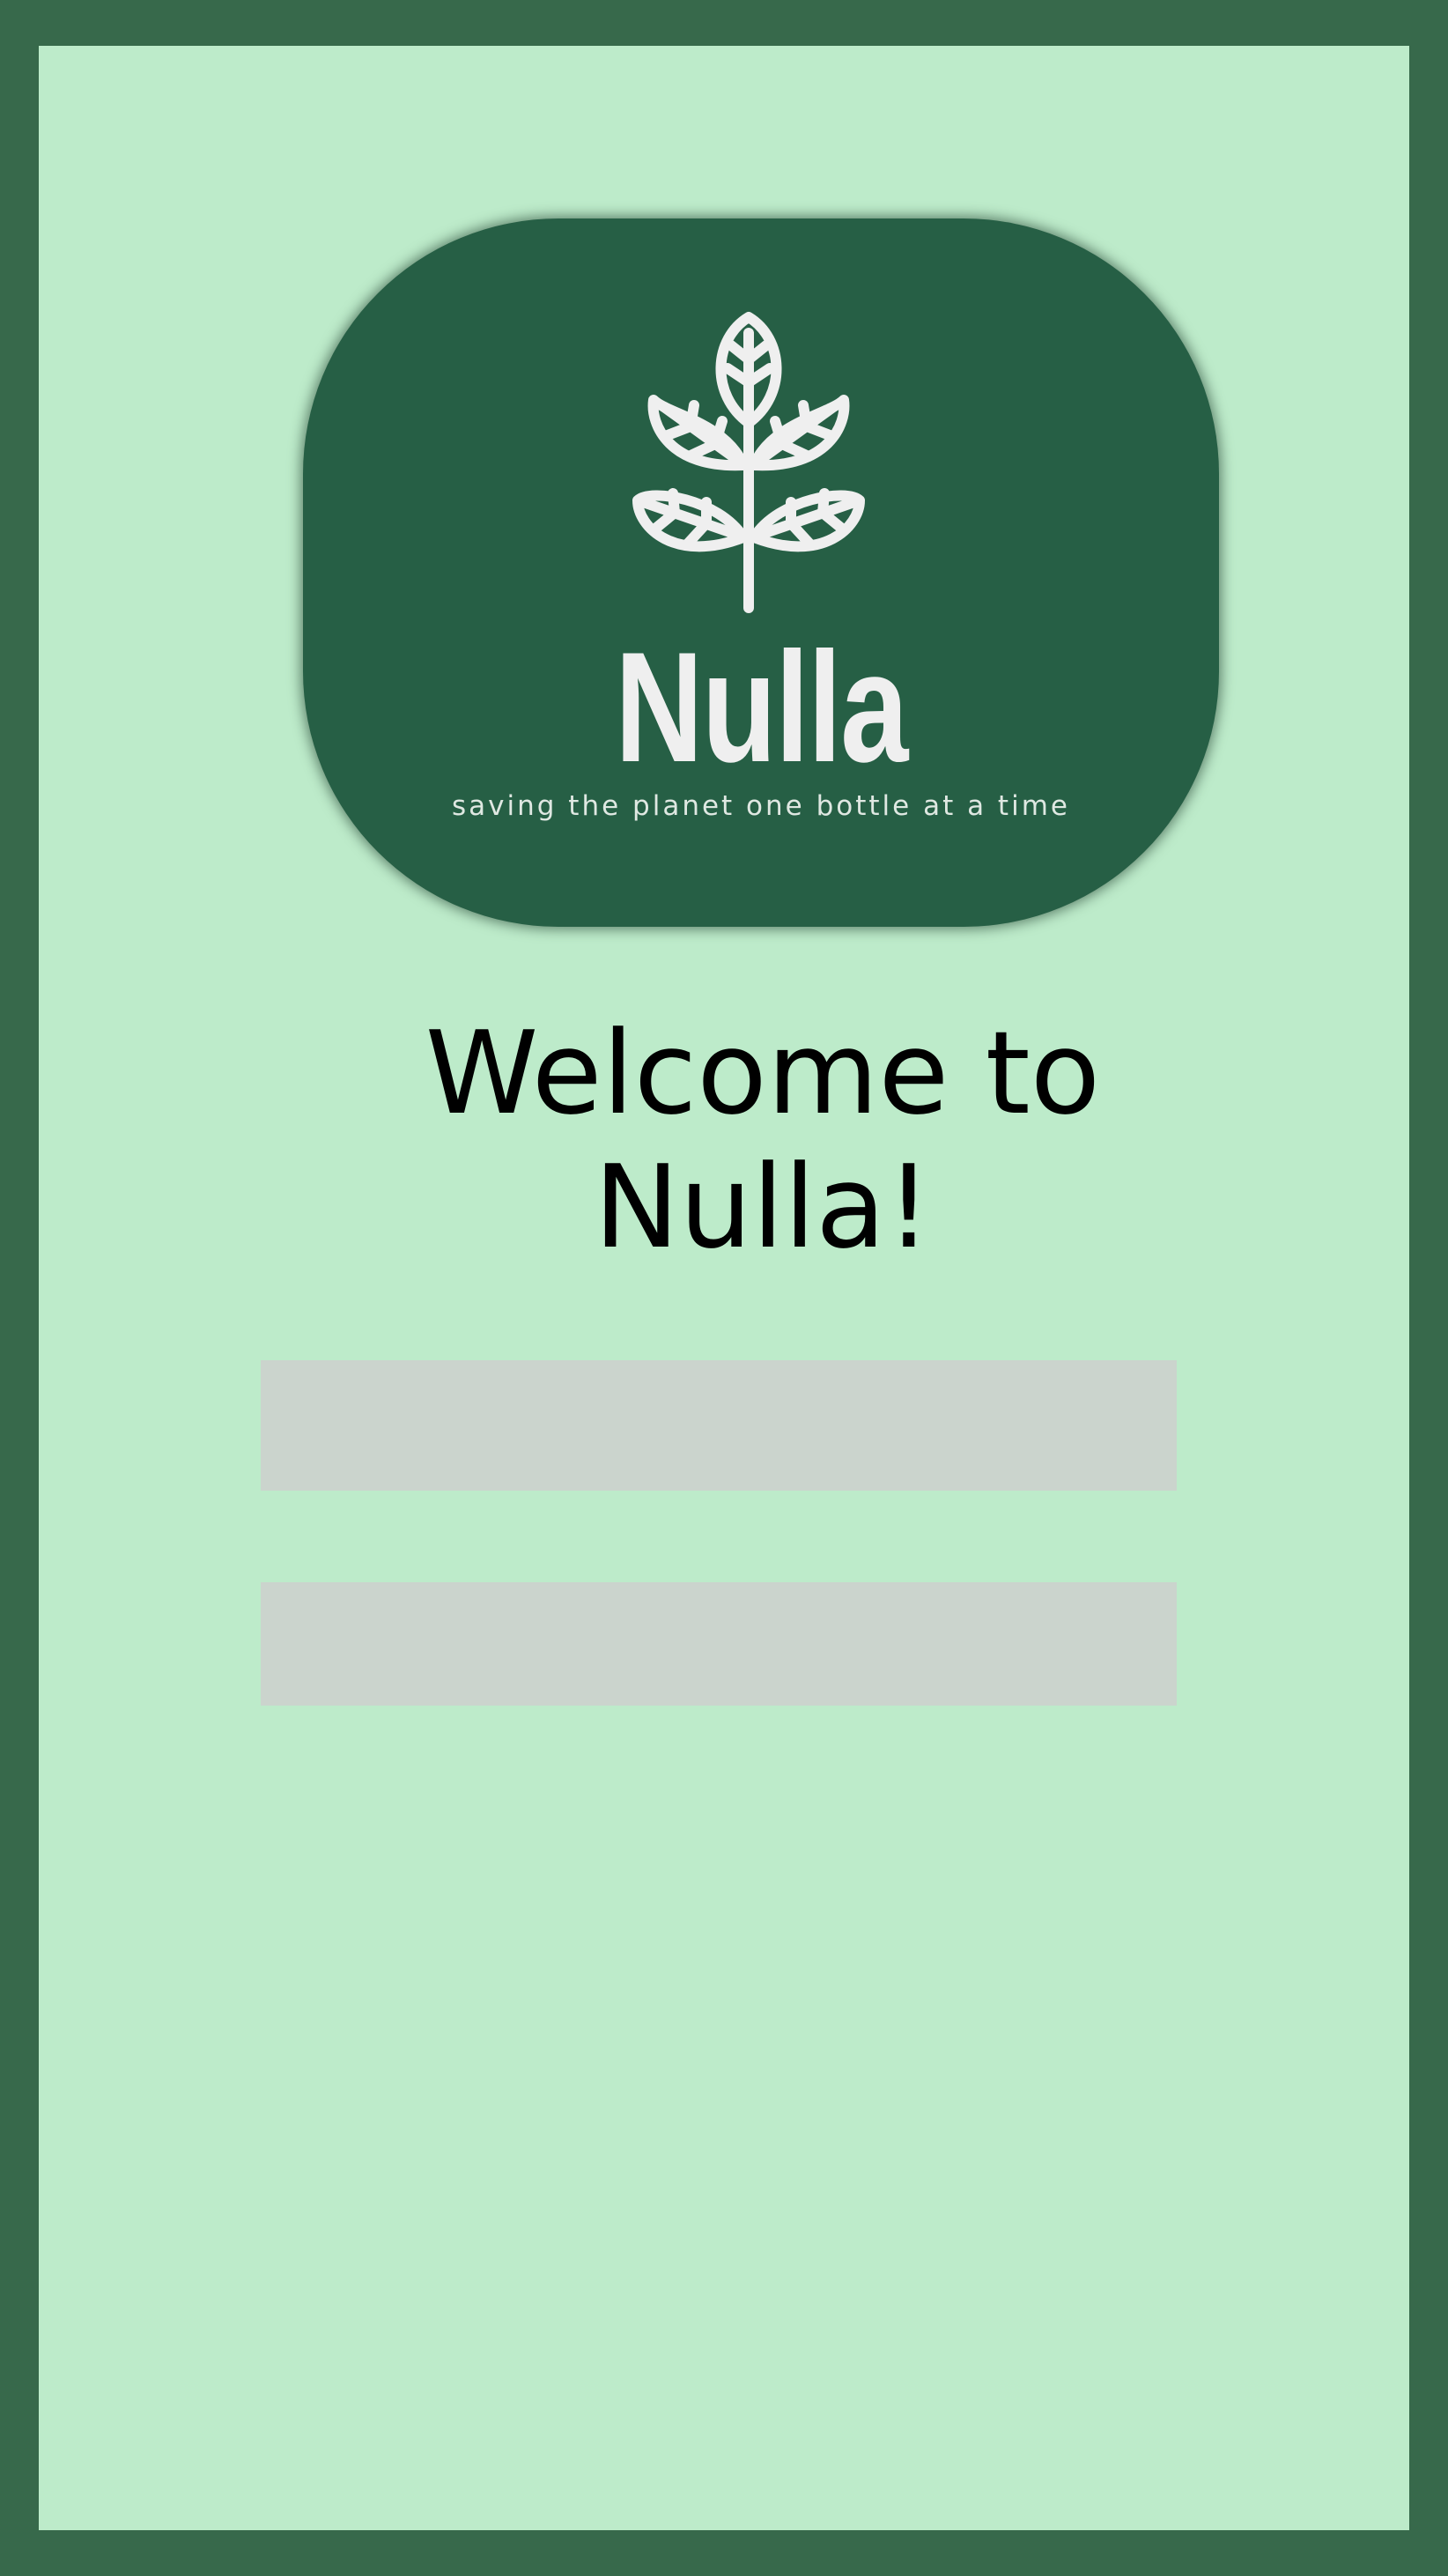  I want to click on welcome-heading: Welcome to Nulla!, so click(744, 1140).